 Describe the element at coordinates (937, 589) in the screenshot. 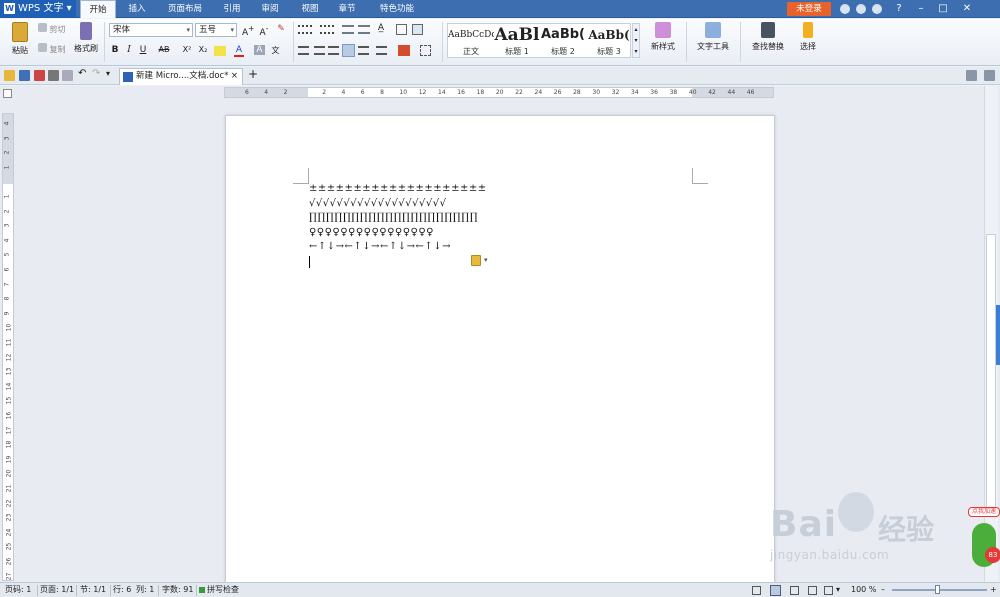

I see `zoom-slider-thumb` at that location.